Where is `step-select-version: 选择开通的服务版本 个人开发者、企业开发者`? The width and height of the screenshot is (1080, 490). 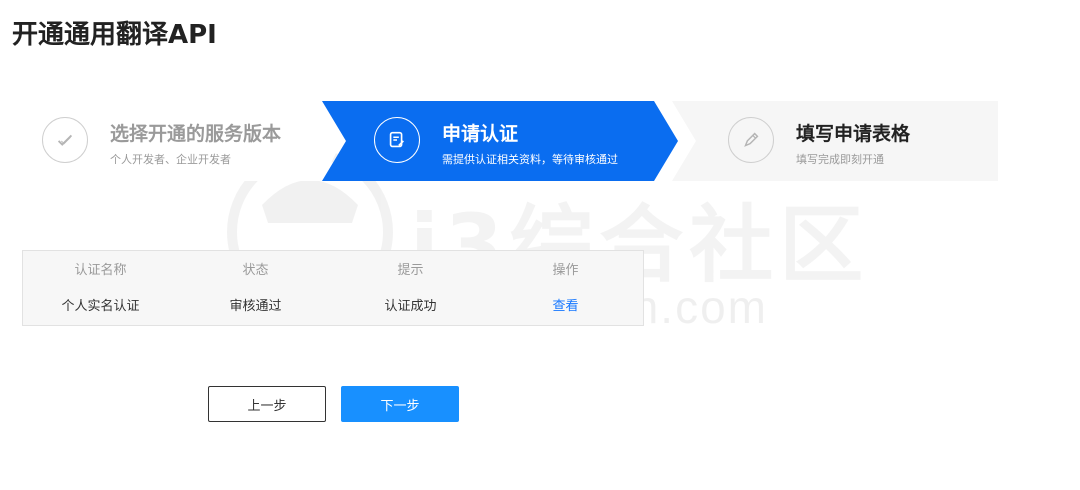
step-select-version: 选择开通的服务版本 个人开发者、企业开发者 is located at coordinates (182, 141).